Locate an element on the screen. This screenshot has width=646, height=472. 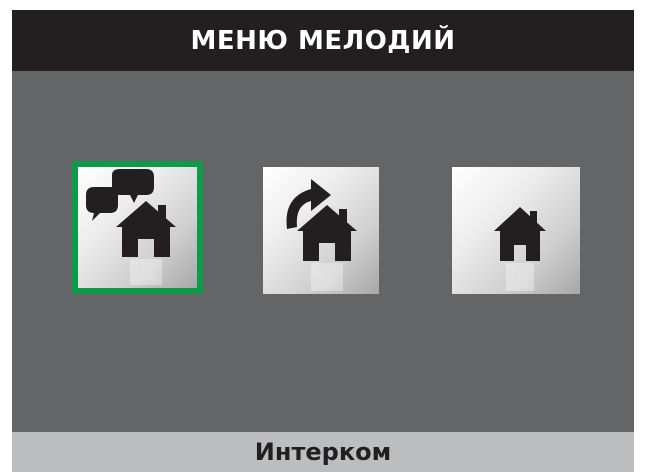
intercom-tile is located at coordinates (137, 227).